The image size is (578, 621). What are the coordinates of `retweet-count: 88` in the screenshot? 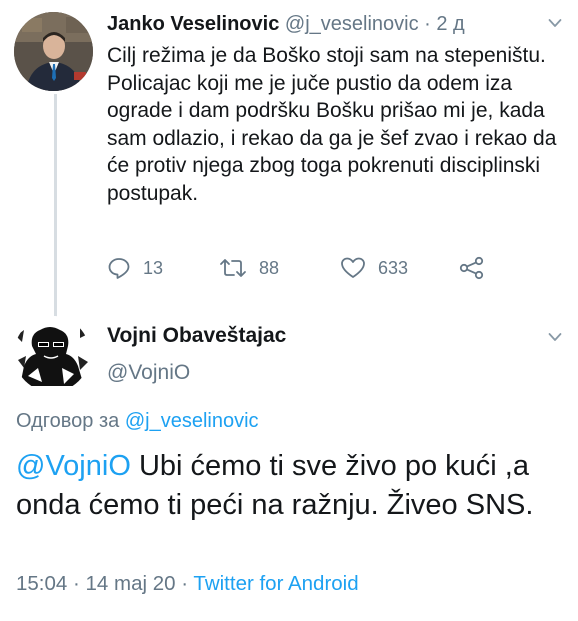 It's located at (269, 267).